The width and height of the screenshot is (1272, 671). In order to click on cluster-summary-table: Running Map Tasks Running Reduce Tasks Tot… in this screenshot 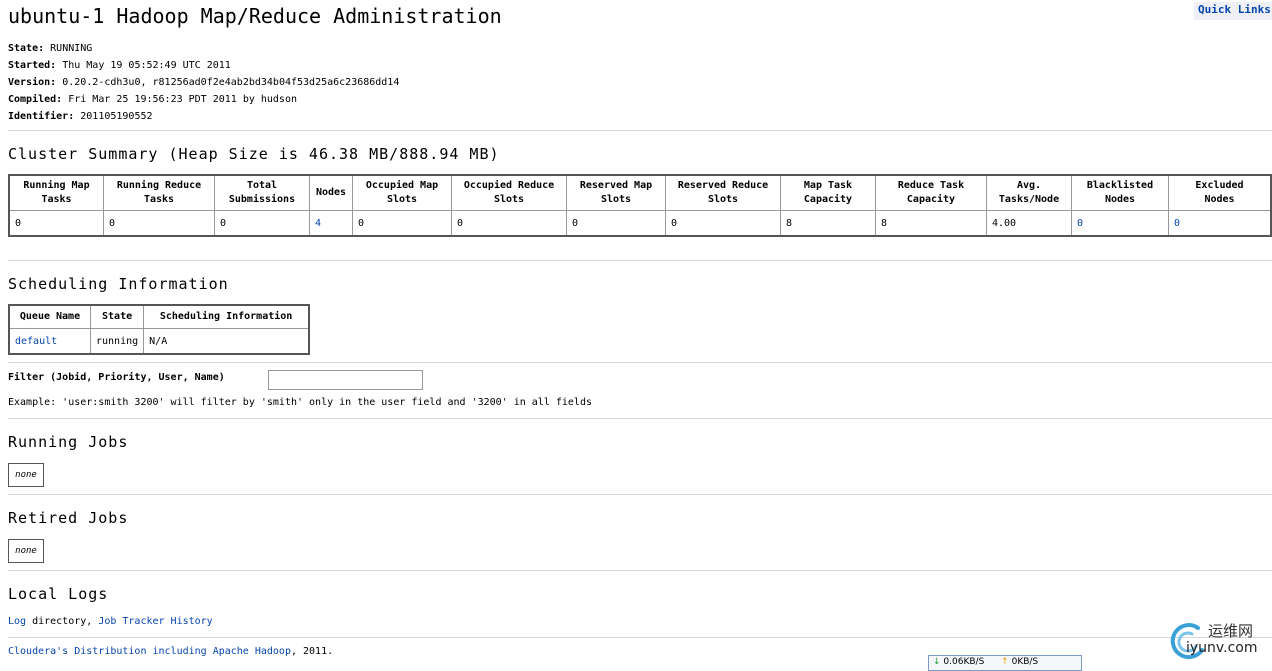, I will do `click(640, 205)`.